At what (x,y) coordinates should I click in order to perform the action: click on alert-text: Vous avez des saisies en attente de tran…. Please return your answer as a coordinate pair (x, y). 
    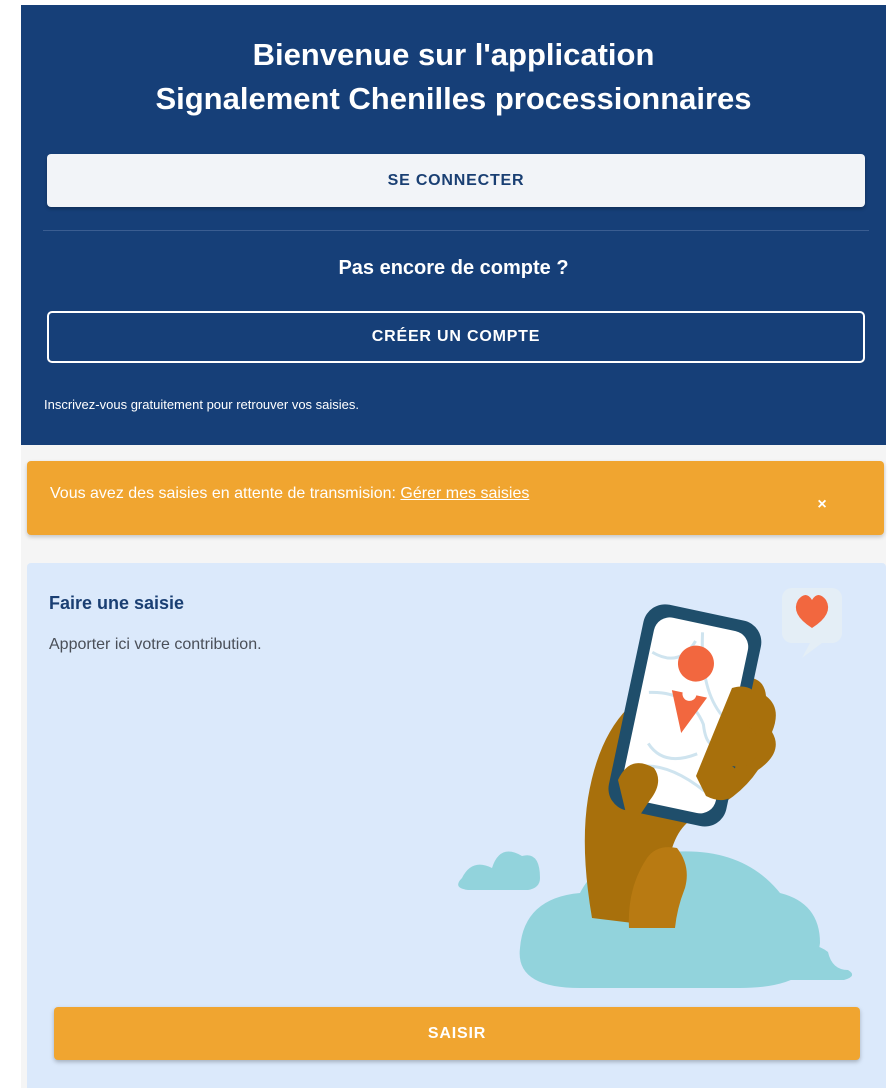
    Looking at the image, I should click on (225, 493).